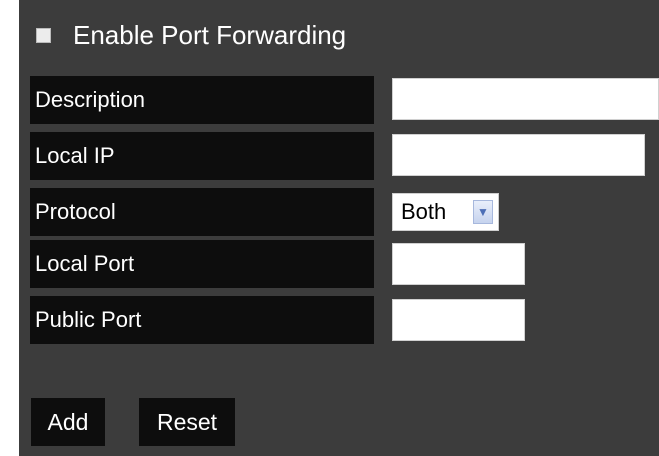  Describe the element at coordinates (43, 35) in the screenshot. I see `enable-port-forwarding-checkbox` at that location.